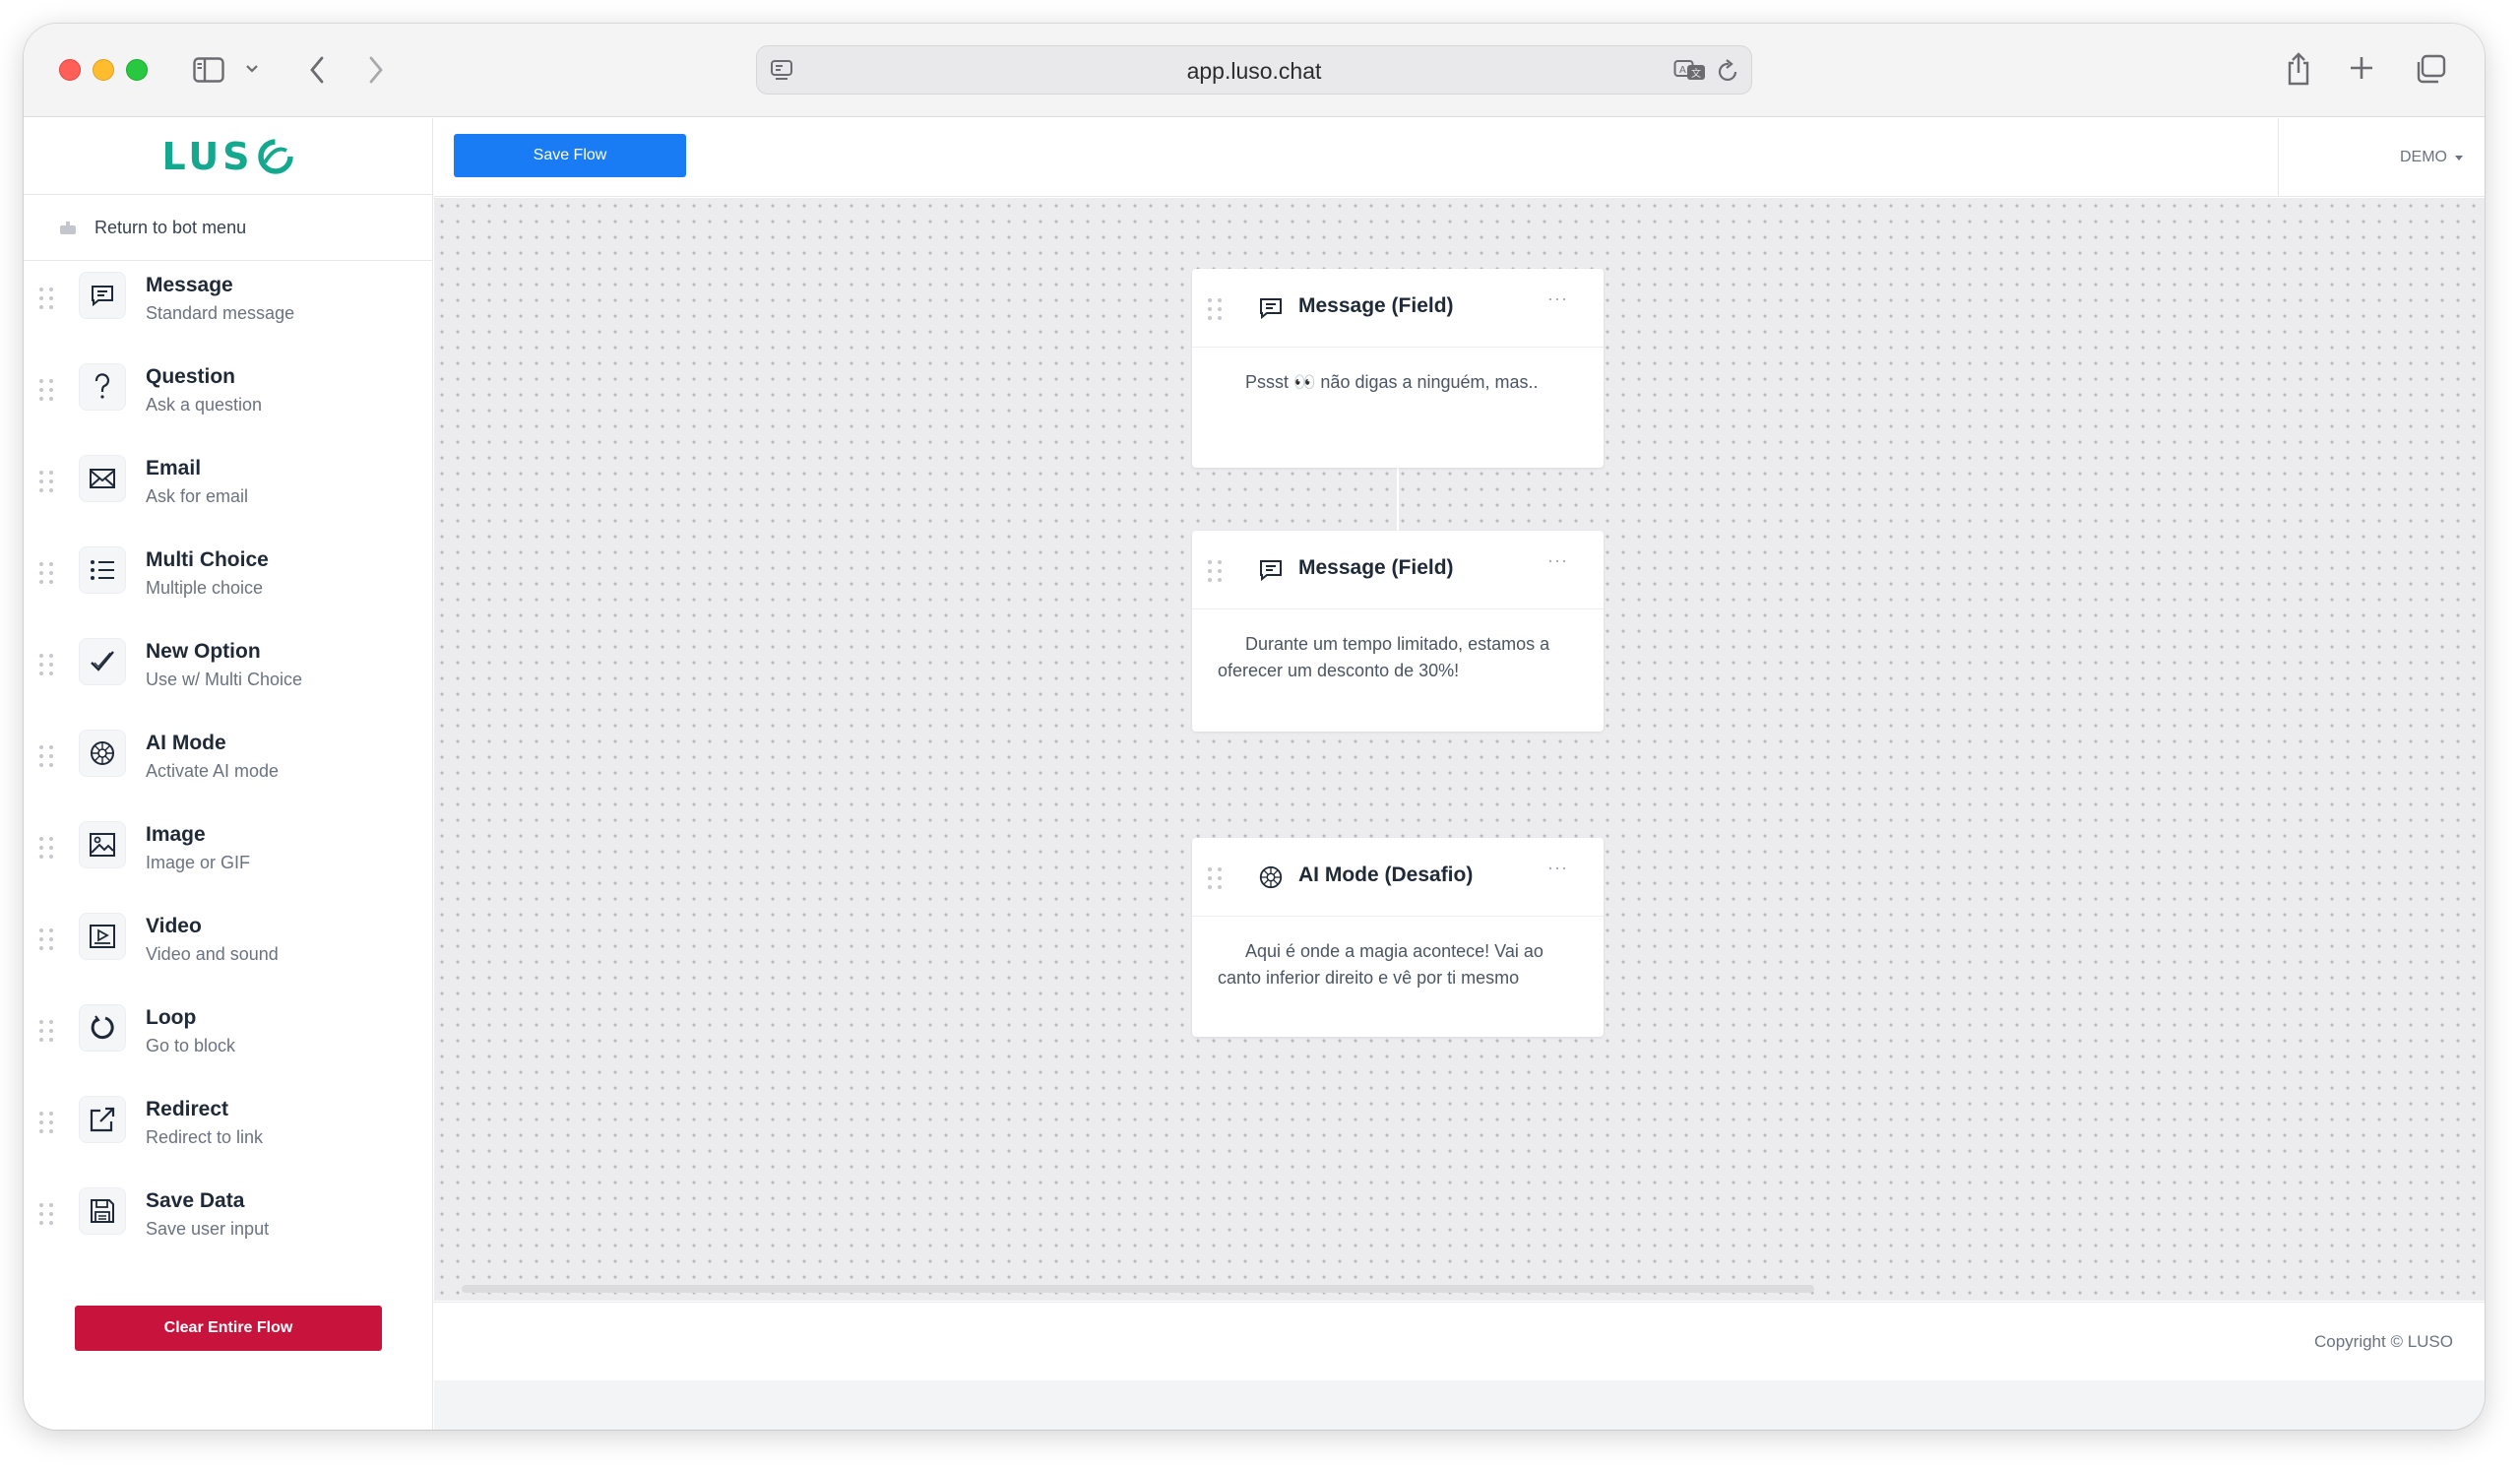  What do you see at coordinates (228, 397) in the screenshot?
I see `block-item-question: Question Ask a question` at bounding box center [228, 397].